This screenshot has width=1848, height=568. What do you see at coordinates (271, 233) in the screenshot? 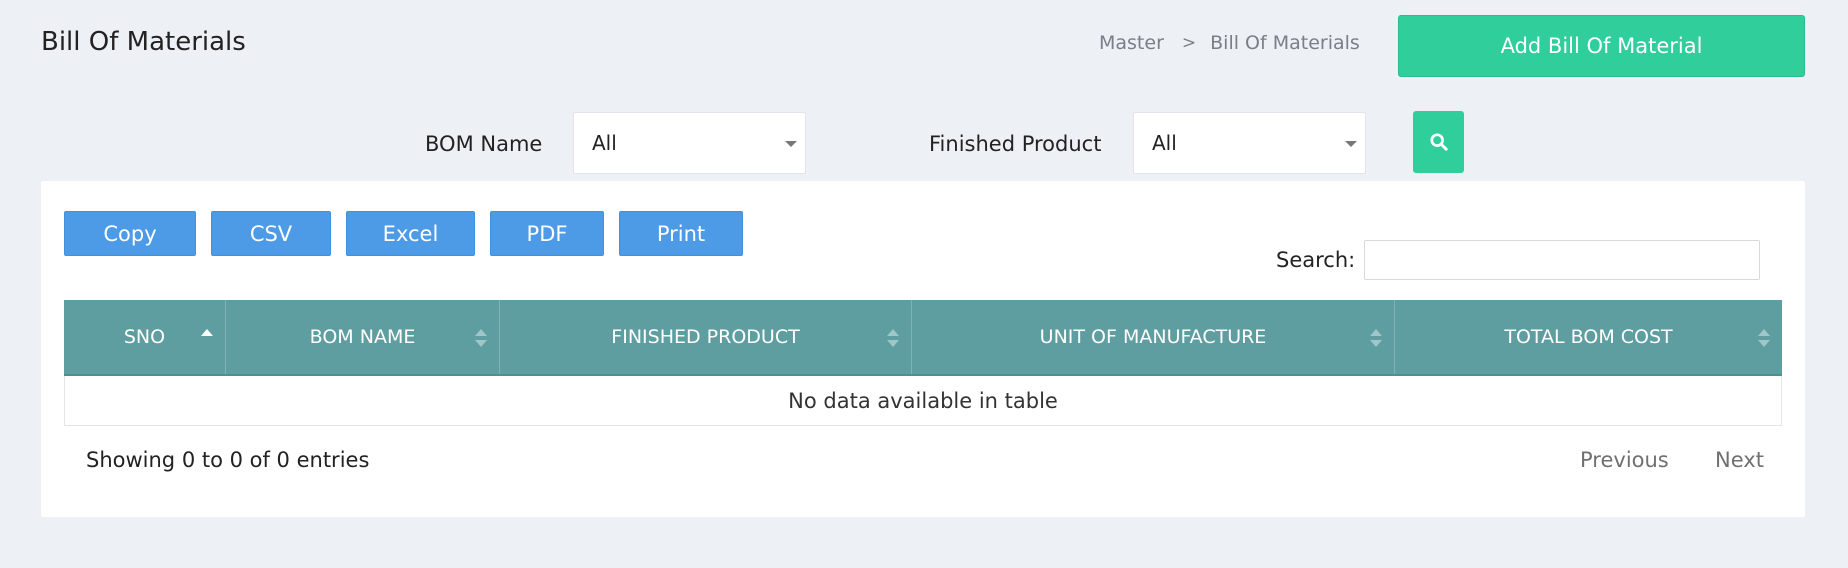
I see `csv-button: CSV` at bounding box center [271, 233].